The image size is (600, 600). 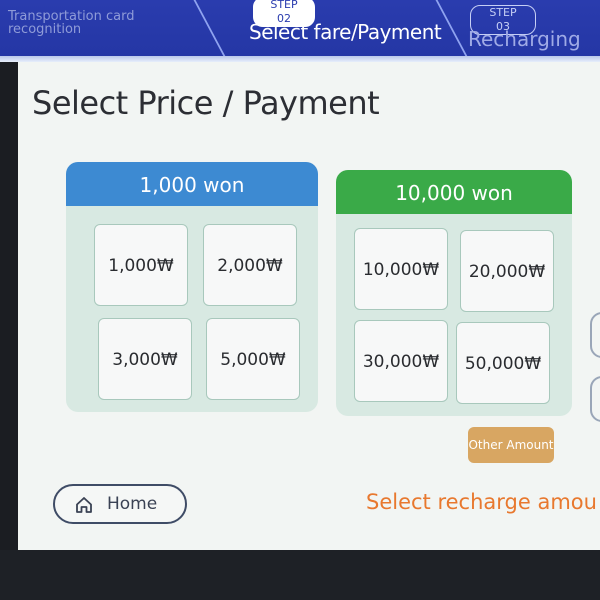 What do you see at coordinates (194, 31) in the screenshot?
I see `step-divider` at bounding box center [194, 31].